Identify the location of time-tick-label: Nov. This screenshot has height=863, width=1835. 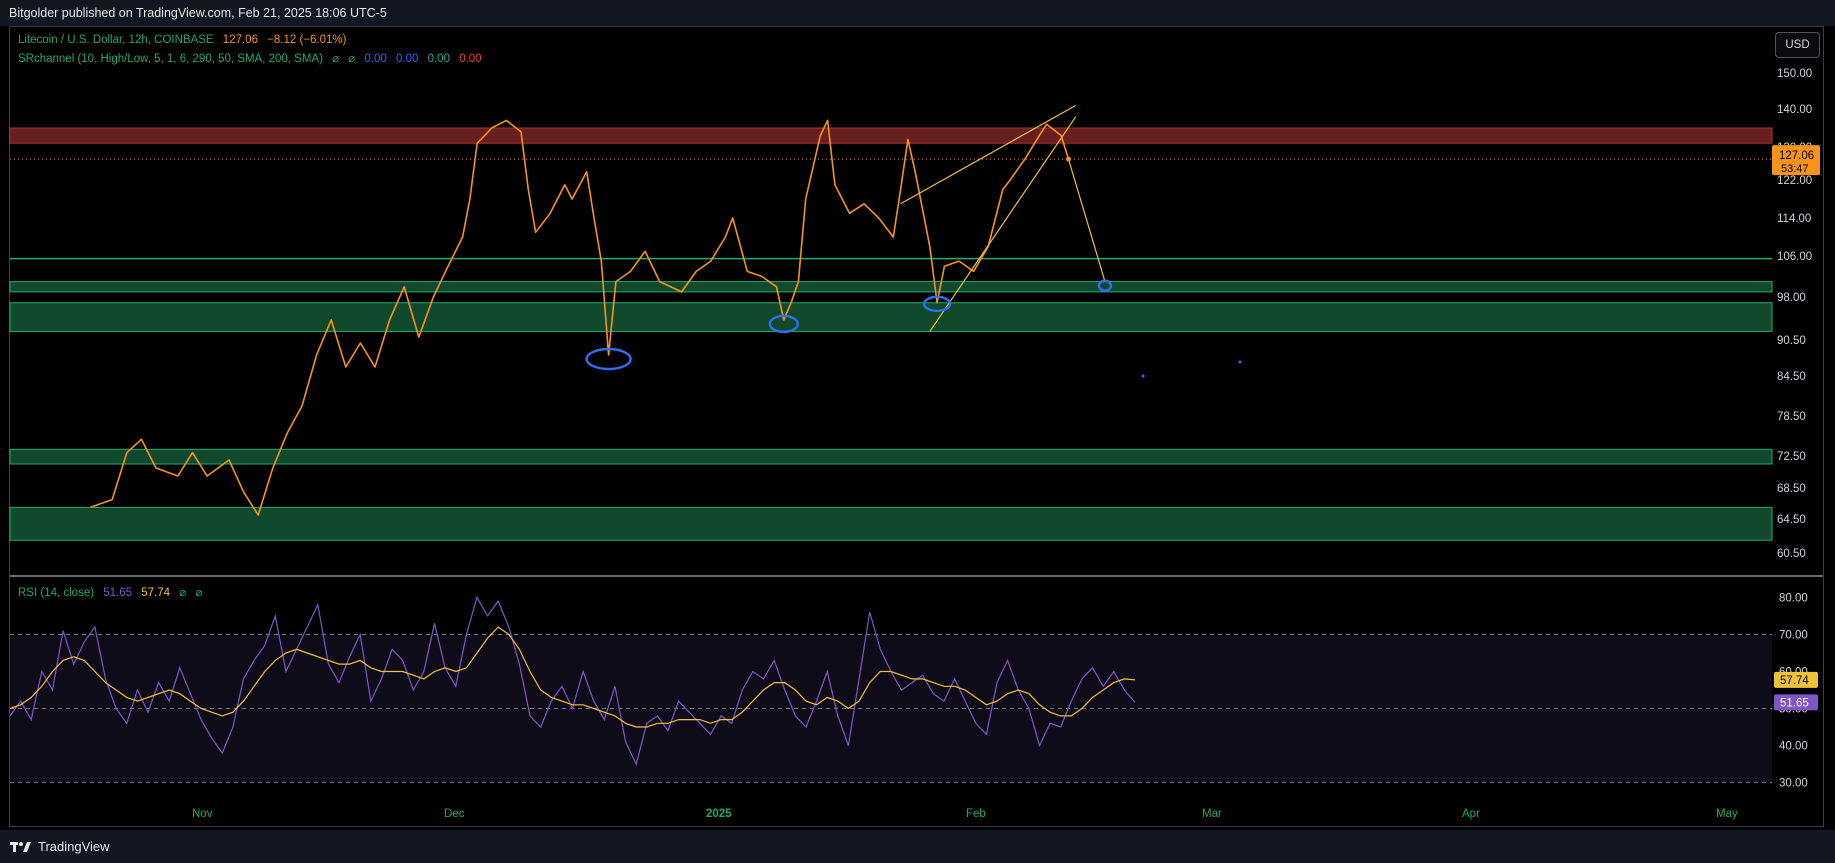
(202, 814).